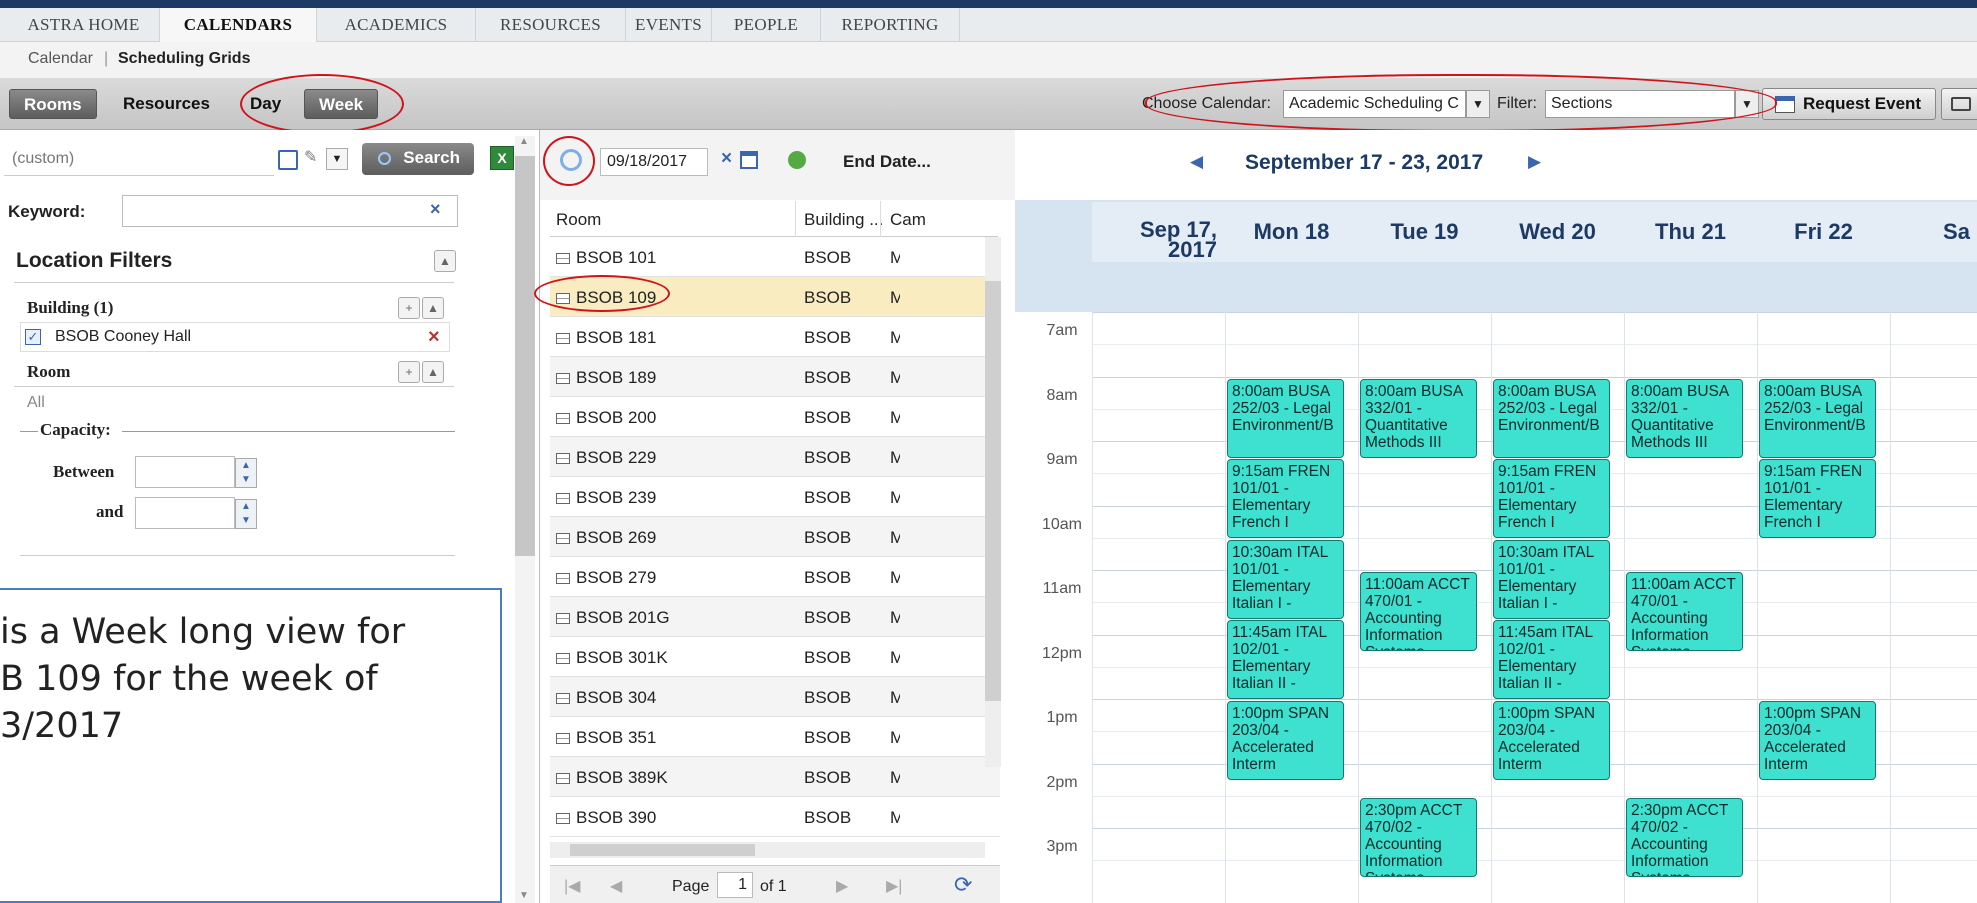 The width and height of the screenshot is (1977, 903). Describe the element at coordinates (409, 308) in the screenshot. I see `add-building-icon: +` at that location.